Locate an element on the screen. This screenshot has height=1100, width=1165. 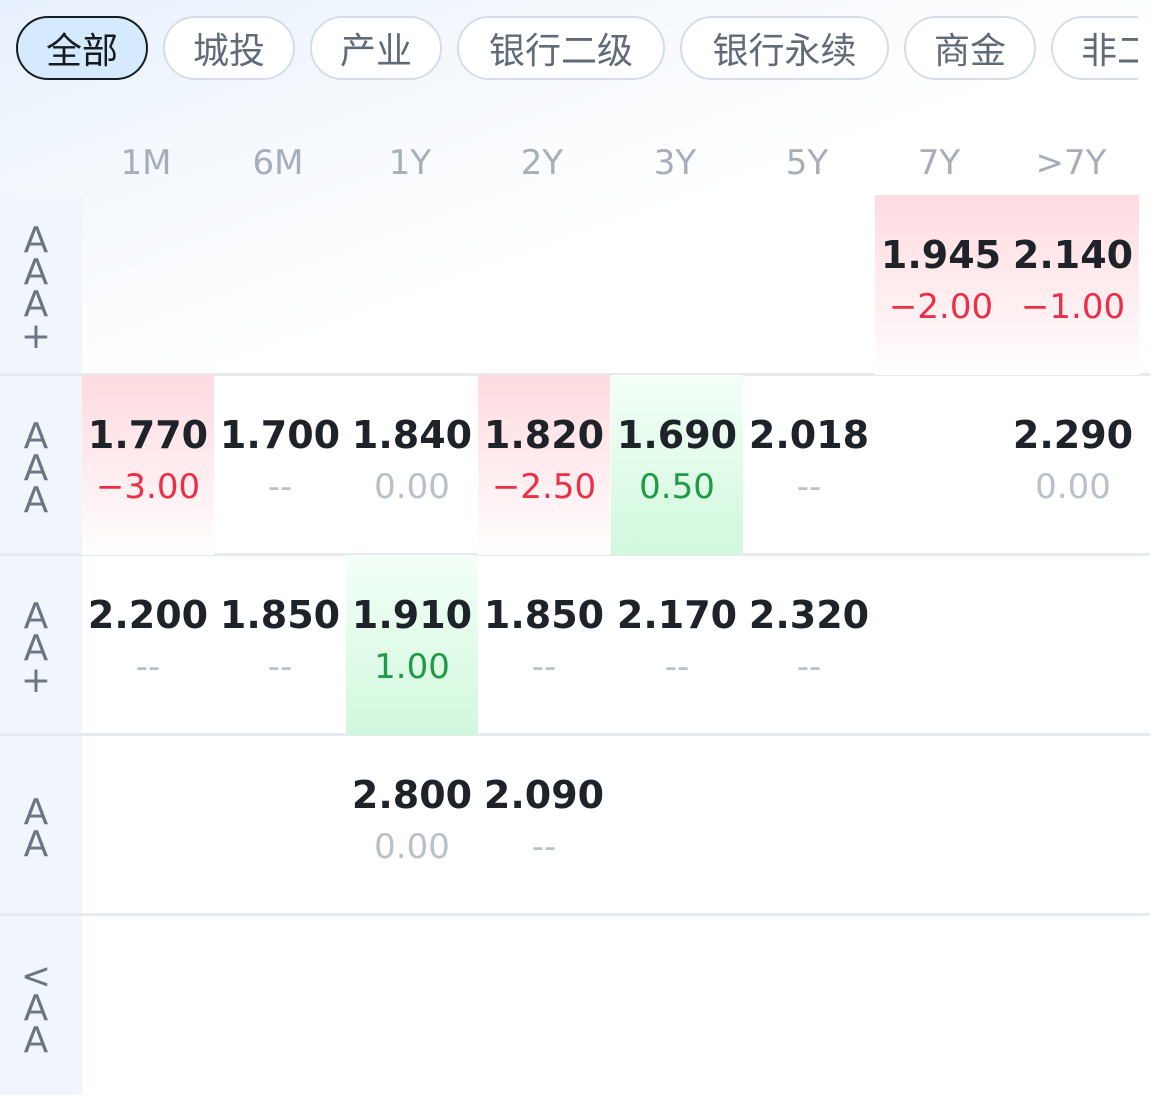
tenor-header-1y: 1Y is located at coordinates (410, 163).